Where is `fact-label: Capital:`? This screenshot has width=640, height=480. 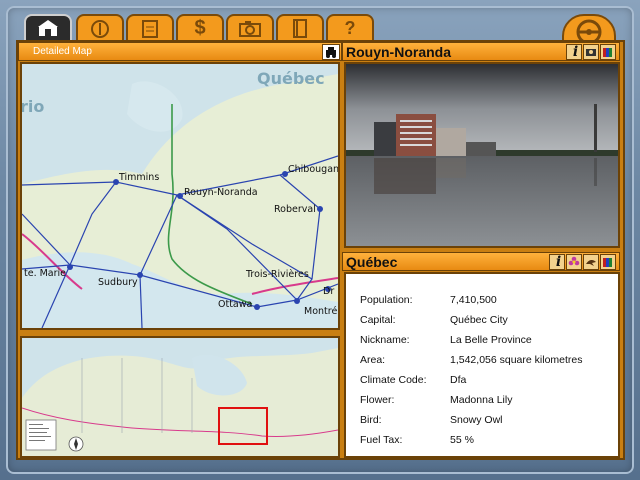 fact-label: Capital: is located at coordinates (378, 320).